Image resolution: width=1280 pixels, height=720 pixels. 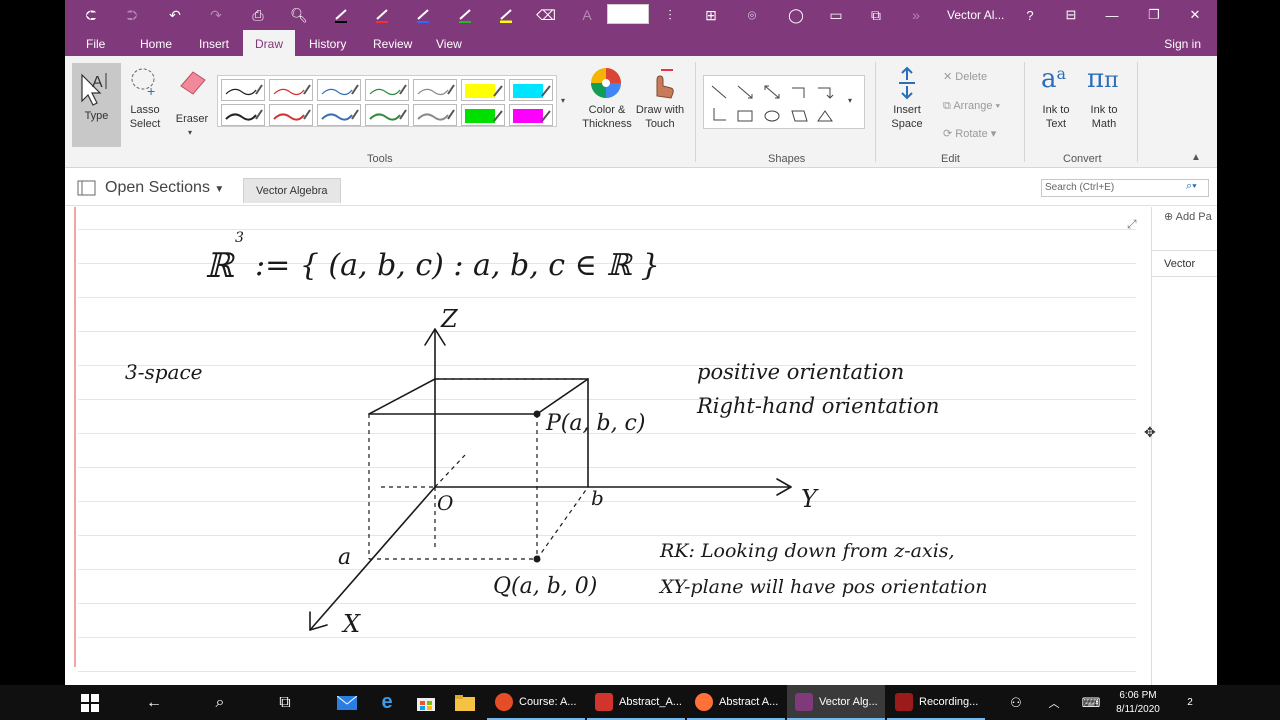 I want to click on dock-icon: ▭, so click(x=836, y=15).